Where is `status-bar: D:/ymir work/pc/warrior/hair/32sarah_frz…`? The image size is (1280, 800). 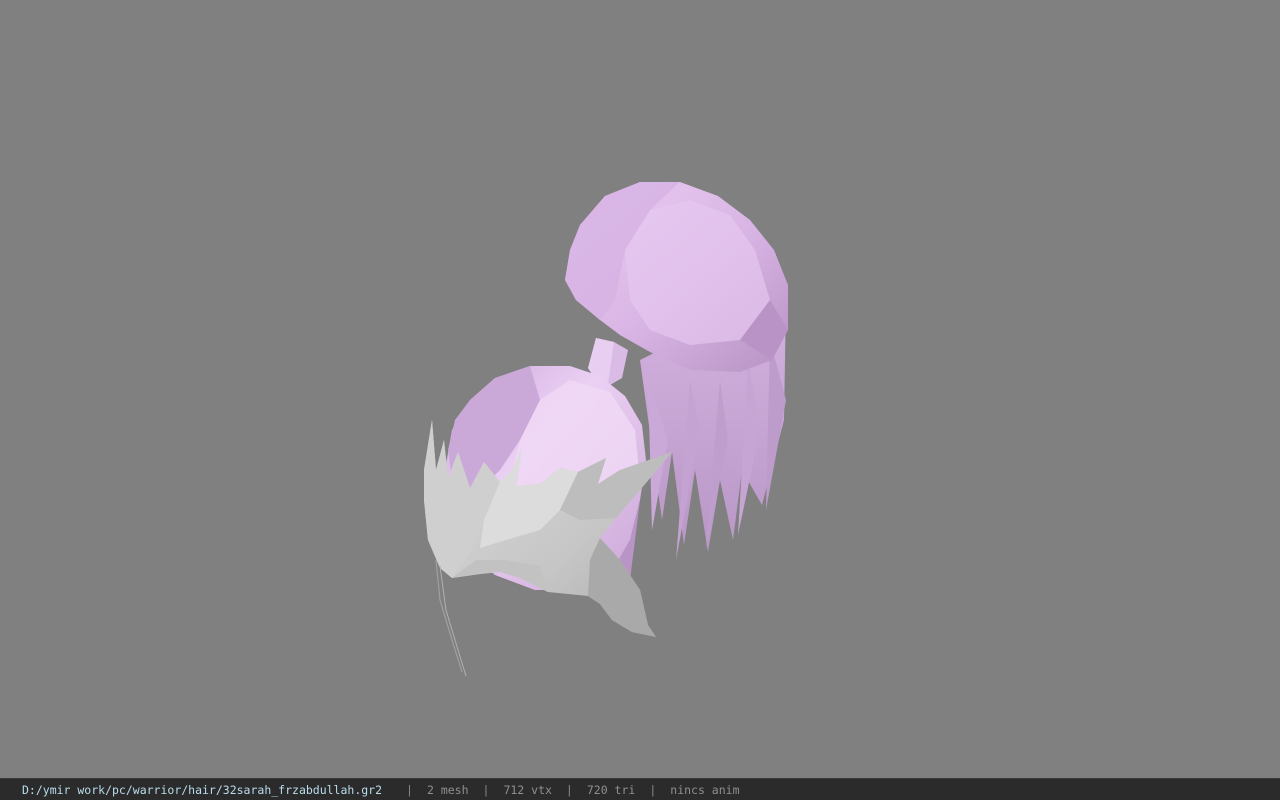
status-bar: D:/ymir work/pc/warrior/hair/32sarah_frz… is located at coordinates (640, 789).